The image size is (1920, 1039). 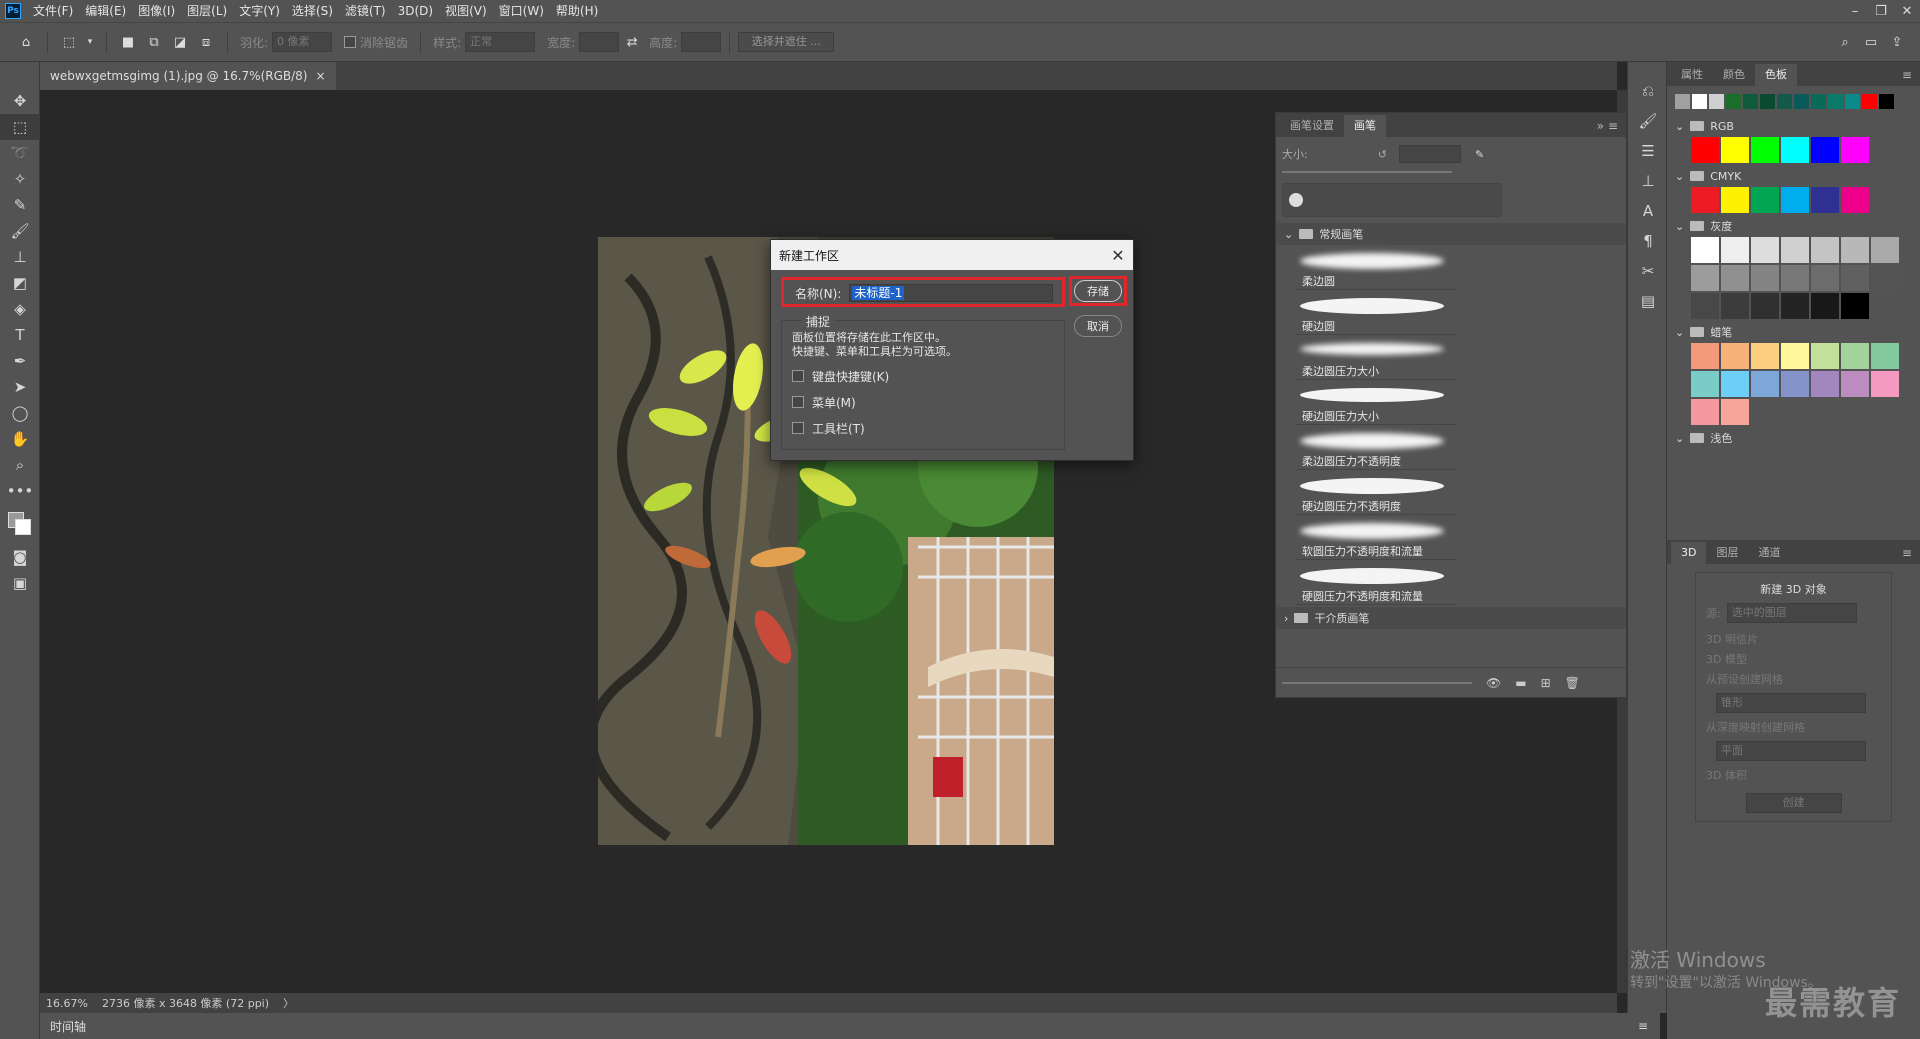 What do you see at coordinates (923, 402) in the screenshot?
I see `menus-checkbox: 菜单(M)` at bounding box center [923, 402].